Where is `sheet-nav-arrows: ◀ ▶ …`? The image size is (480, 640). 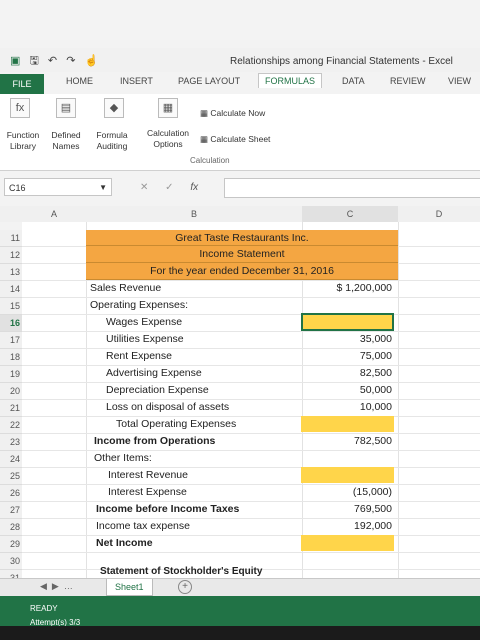 sheet-nav-arrows: ◀ ▶ … is located at coordinates (56, 586).